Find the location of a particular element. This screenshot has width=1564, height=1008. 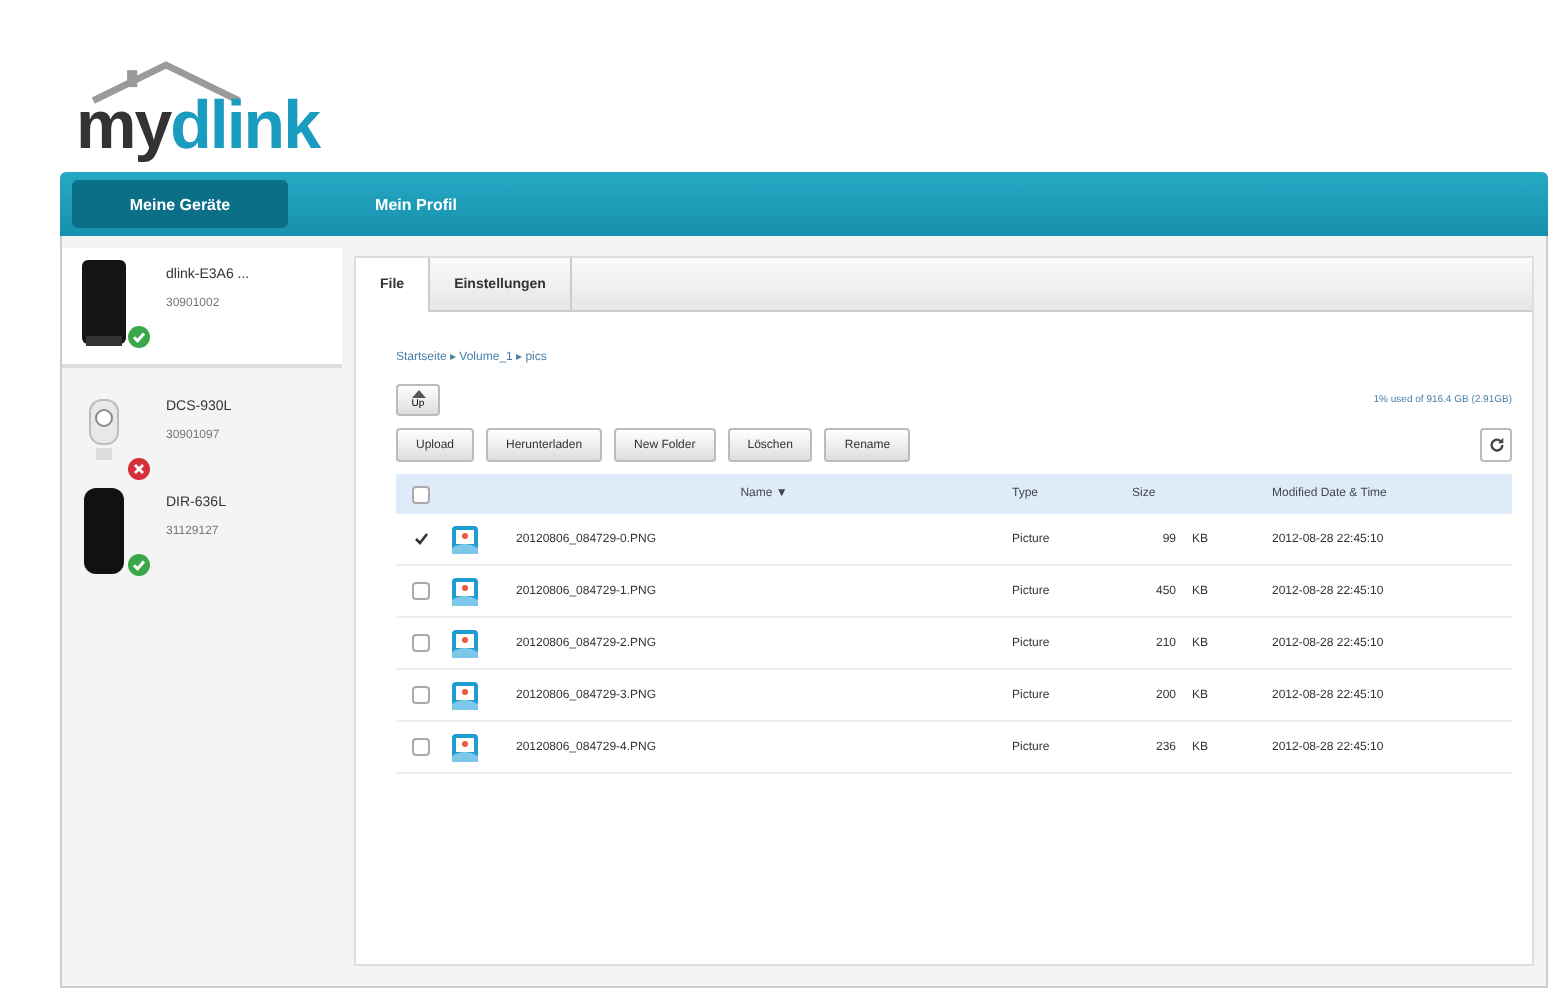

up-arrow-icon is located at coordinates (418, 395).